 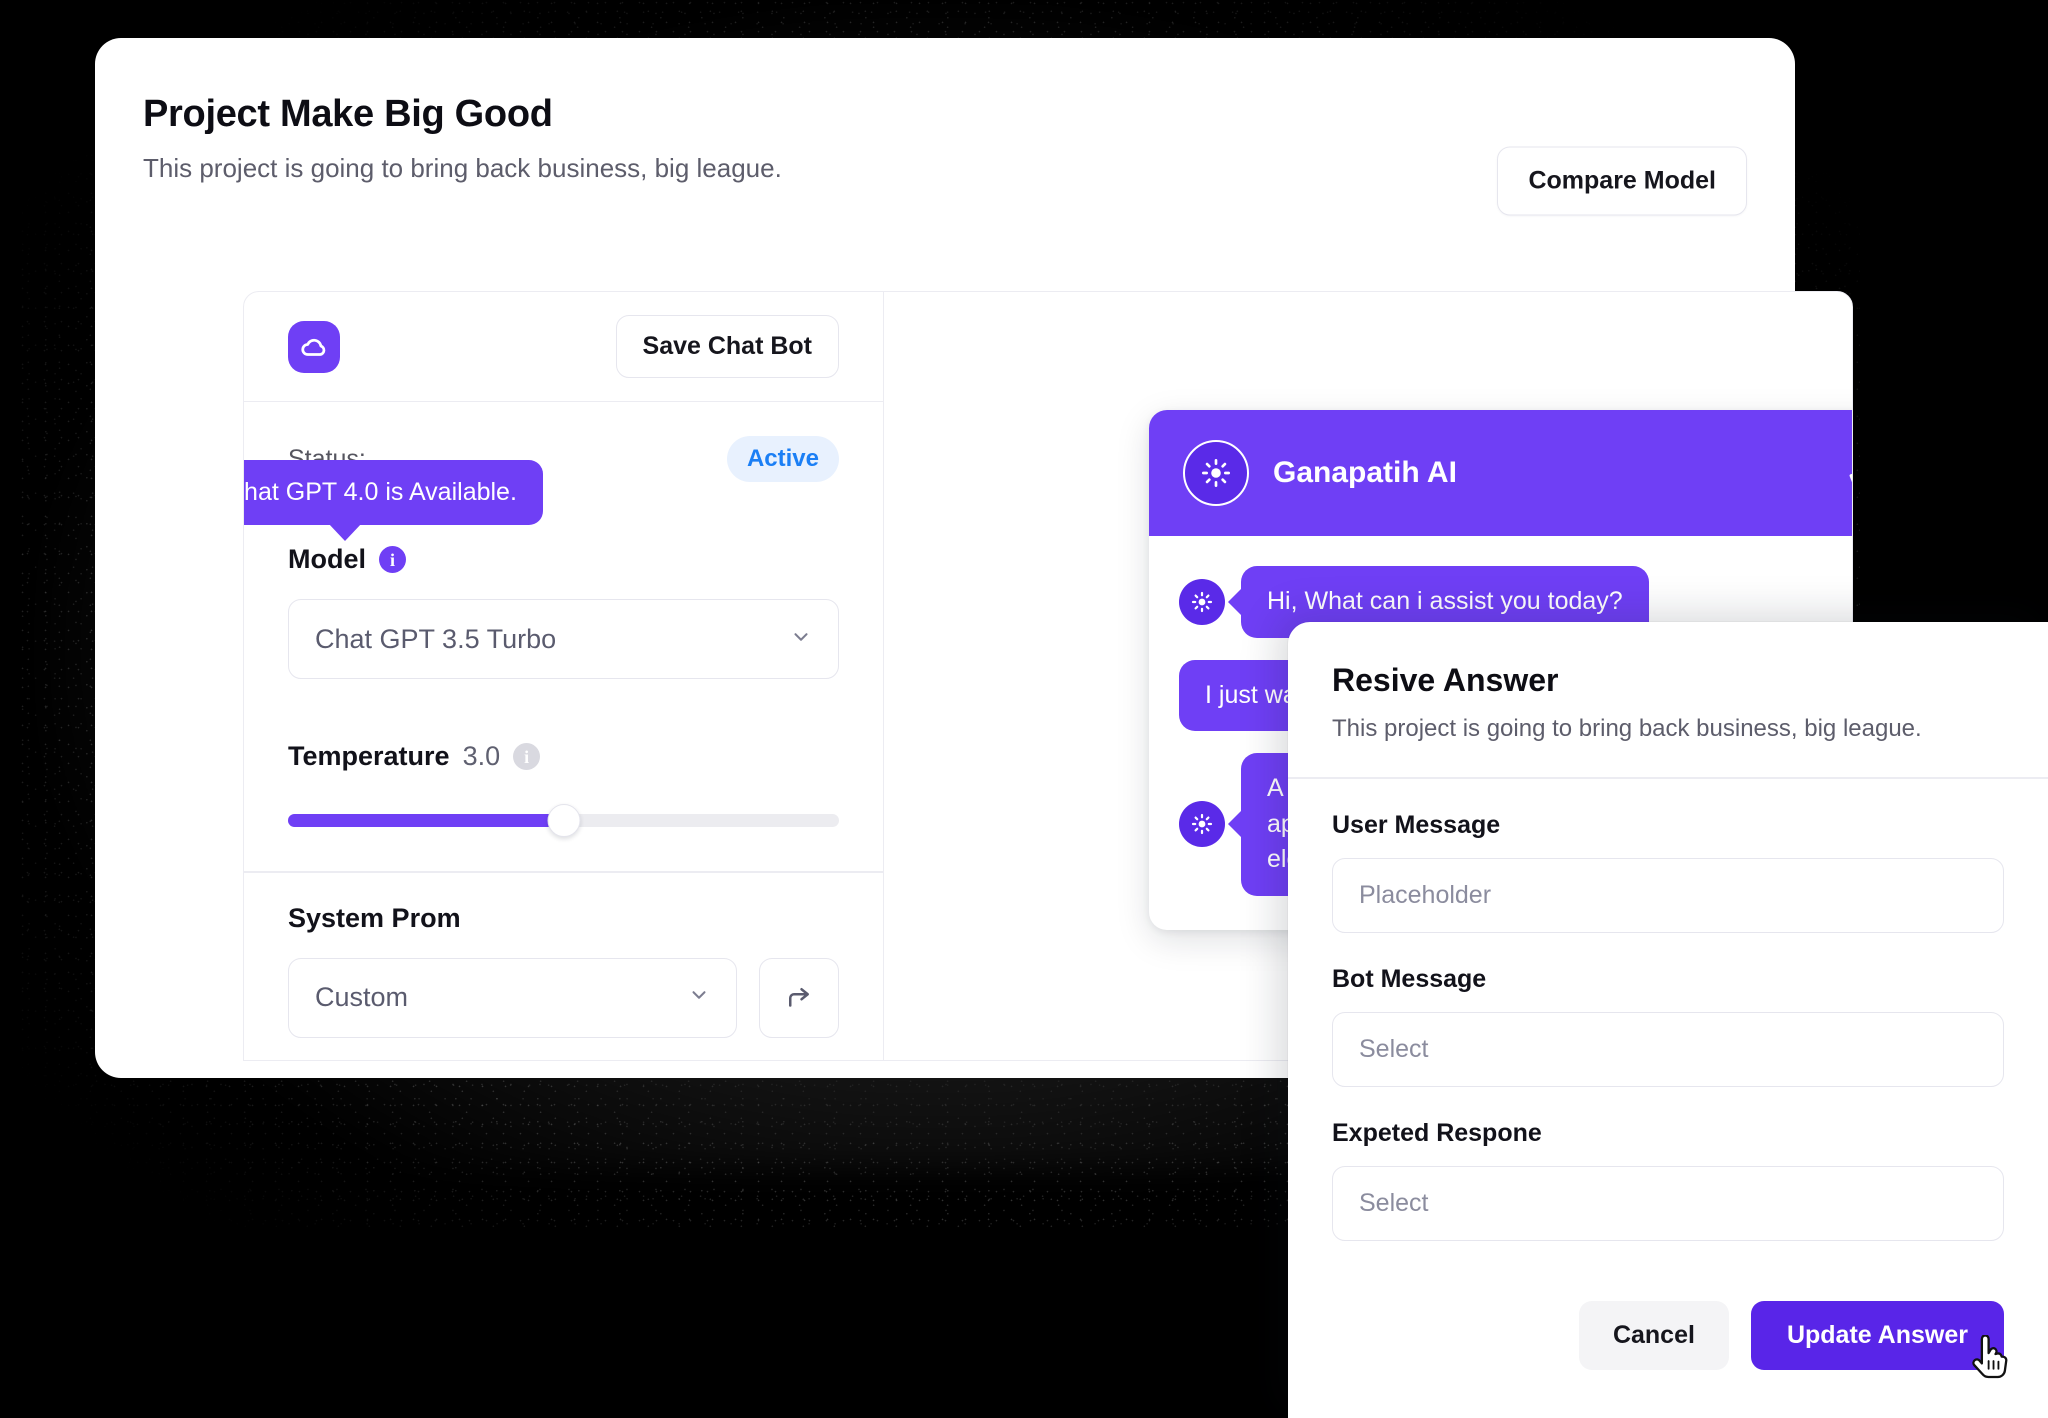 I want to click on model-tooltip: Chat GPT 4.0 is Available., so click(x=393, y=500).